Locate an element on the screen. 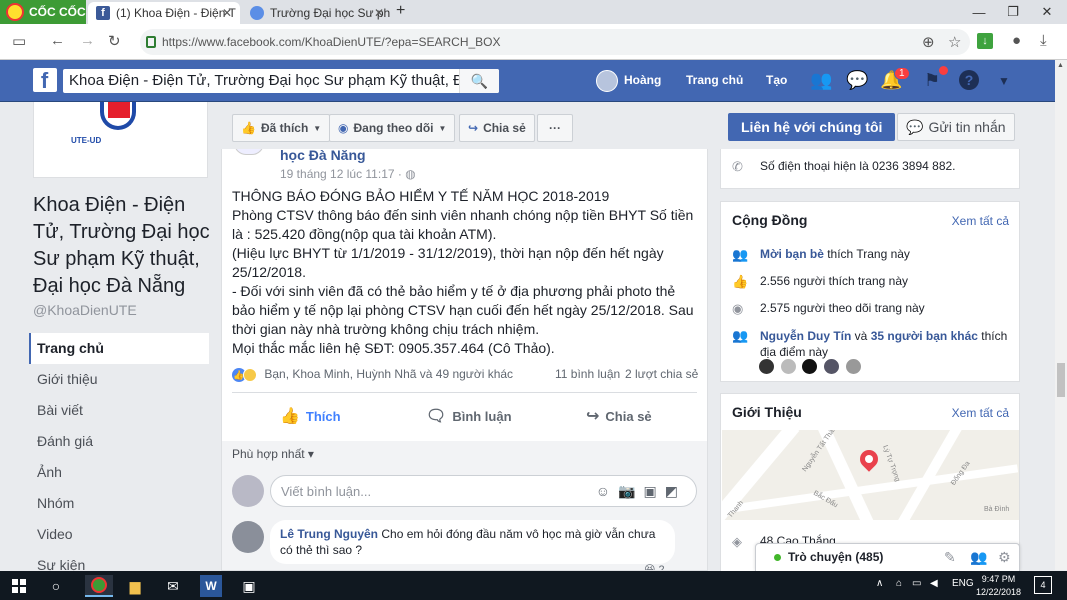 Image resolution: width=1067 pixels, height=600 pixels. battery-icon: ▭ is located at coordinates (916, 583).